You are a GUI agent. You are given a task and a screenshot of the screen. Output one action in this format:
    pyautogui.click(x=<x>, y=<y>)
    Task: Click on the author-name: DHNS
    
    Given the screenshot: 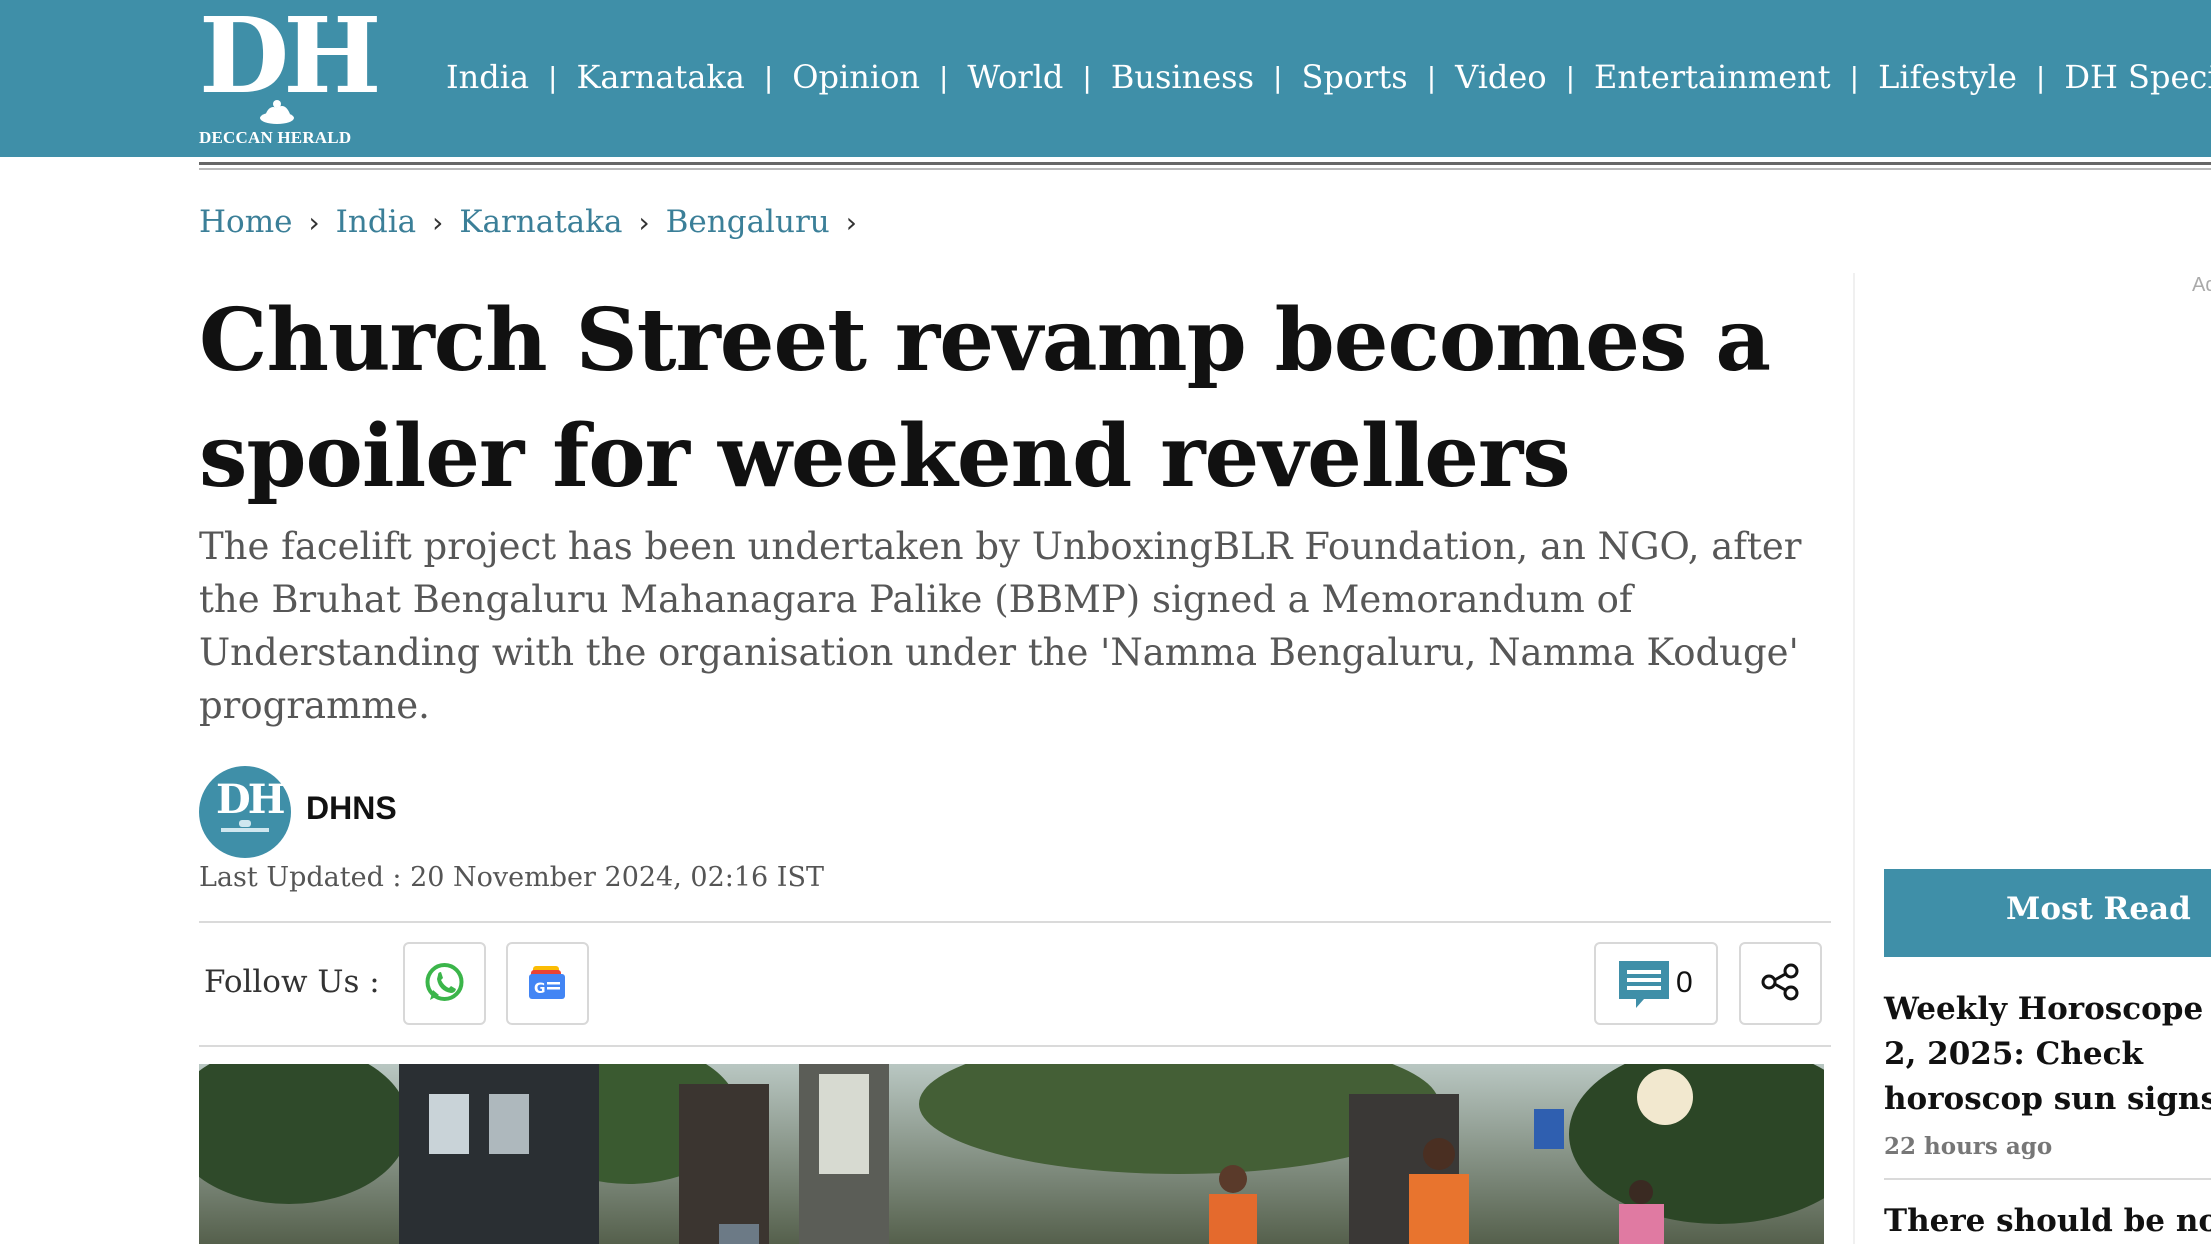 What is the action you would take?
    pyautogui.click(x=351, y=808)
    